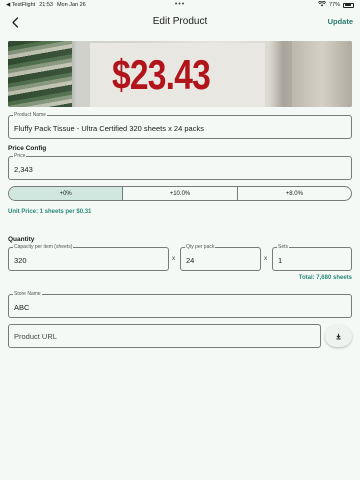 The image size is (360, 480). Describe the element at coordinates (294, 193) in the screenshot. I see `segment-plus-8: +8.0%` at that location.